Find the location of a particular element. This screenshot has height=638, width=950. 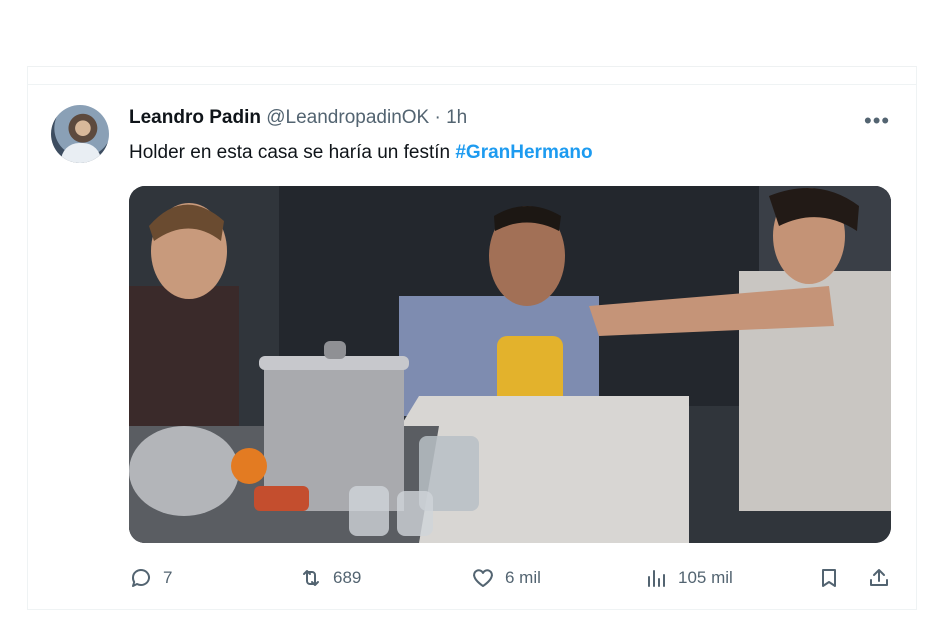

bookmark-icon is located at coordinates (829, 578).